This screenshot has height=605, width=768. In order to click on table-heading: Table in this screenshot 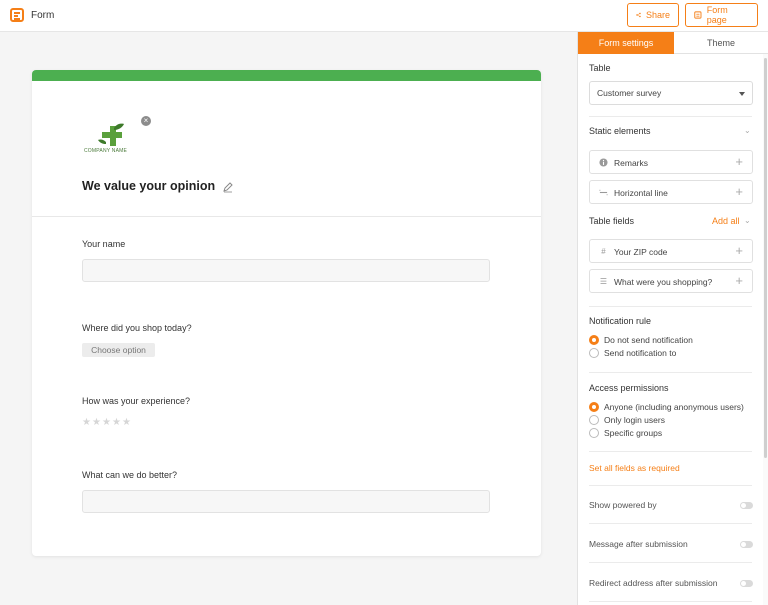, I will do `click(600, 68)`.